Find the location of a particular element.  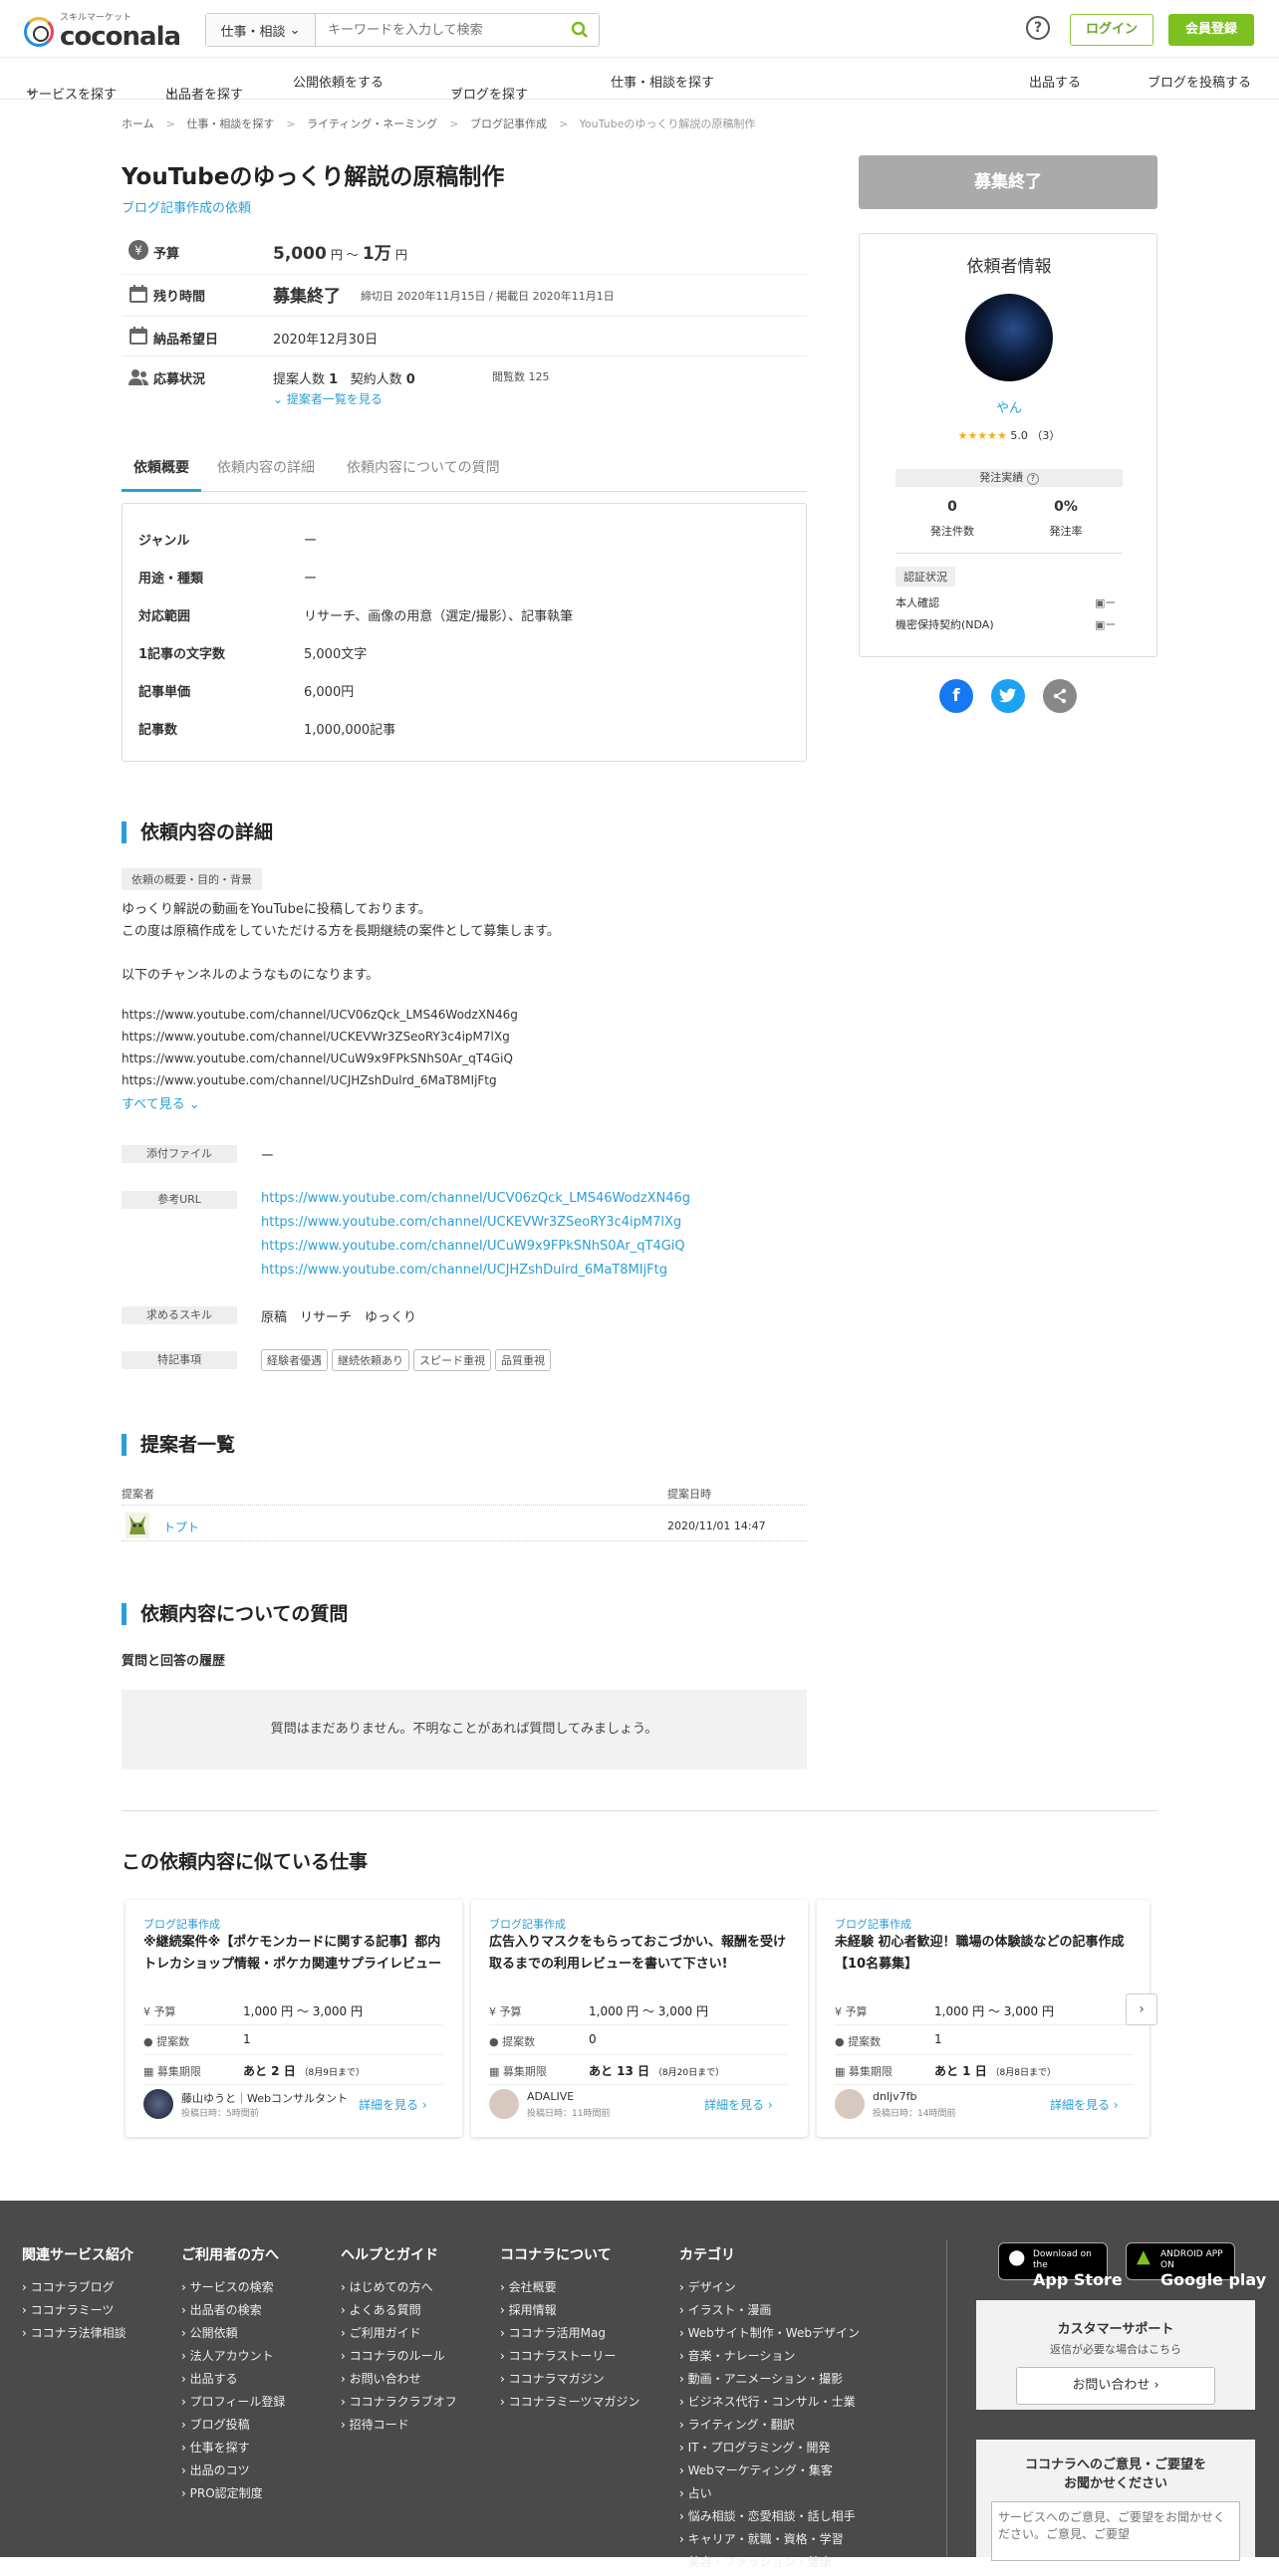

site-header: スキルマーケット coconala 仕事・相談 ⌄ ? ログイン 会員登録 is located at coordinates (639, 29).